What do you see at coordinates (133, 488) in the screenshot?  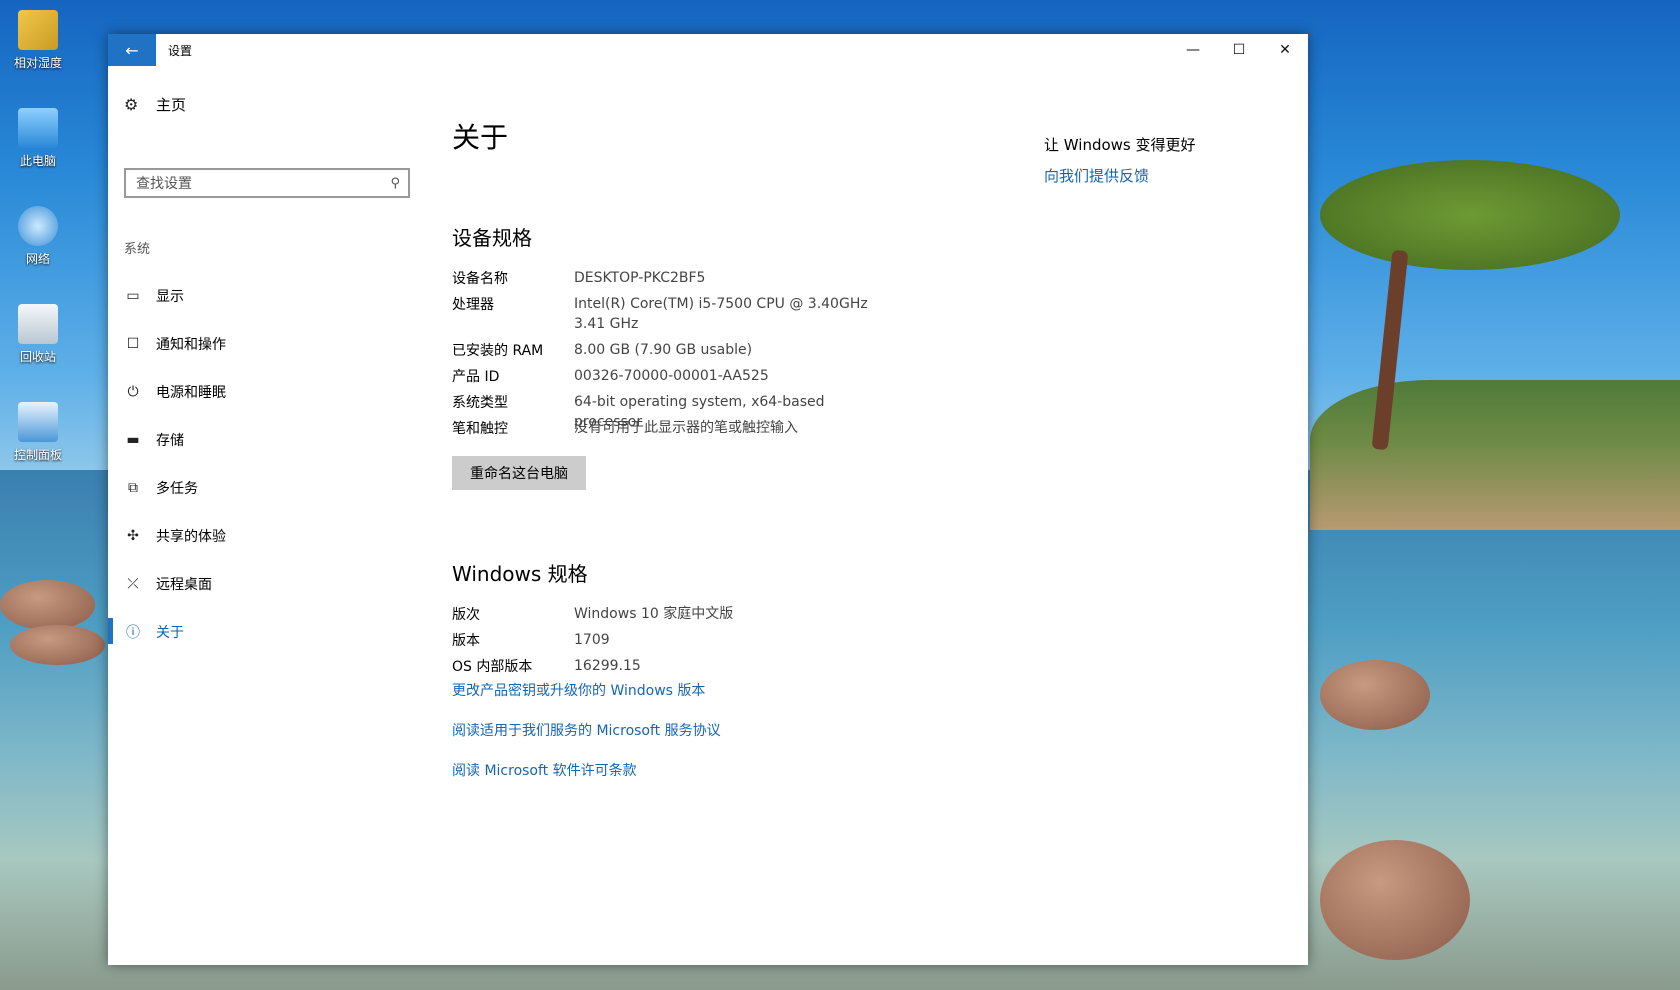 I see `multitask-icon: ⧉` at bounding box center [133, 488].